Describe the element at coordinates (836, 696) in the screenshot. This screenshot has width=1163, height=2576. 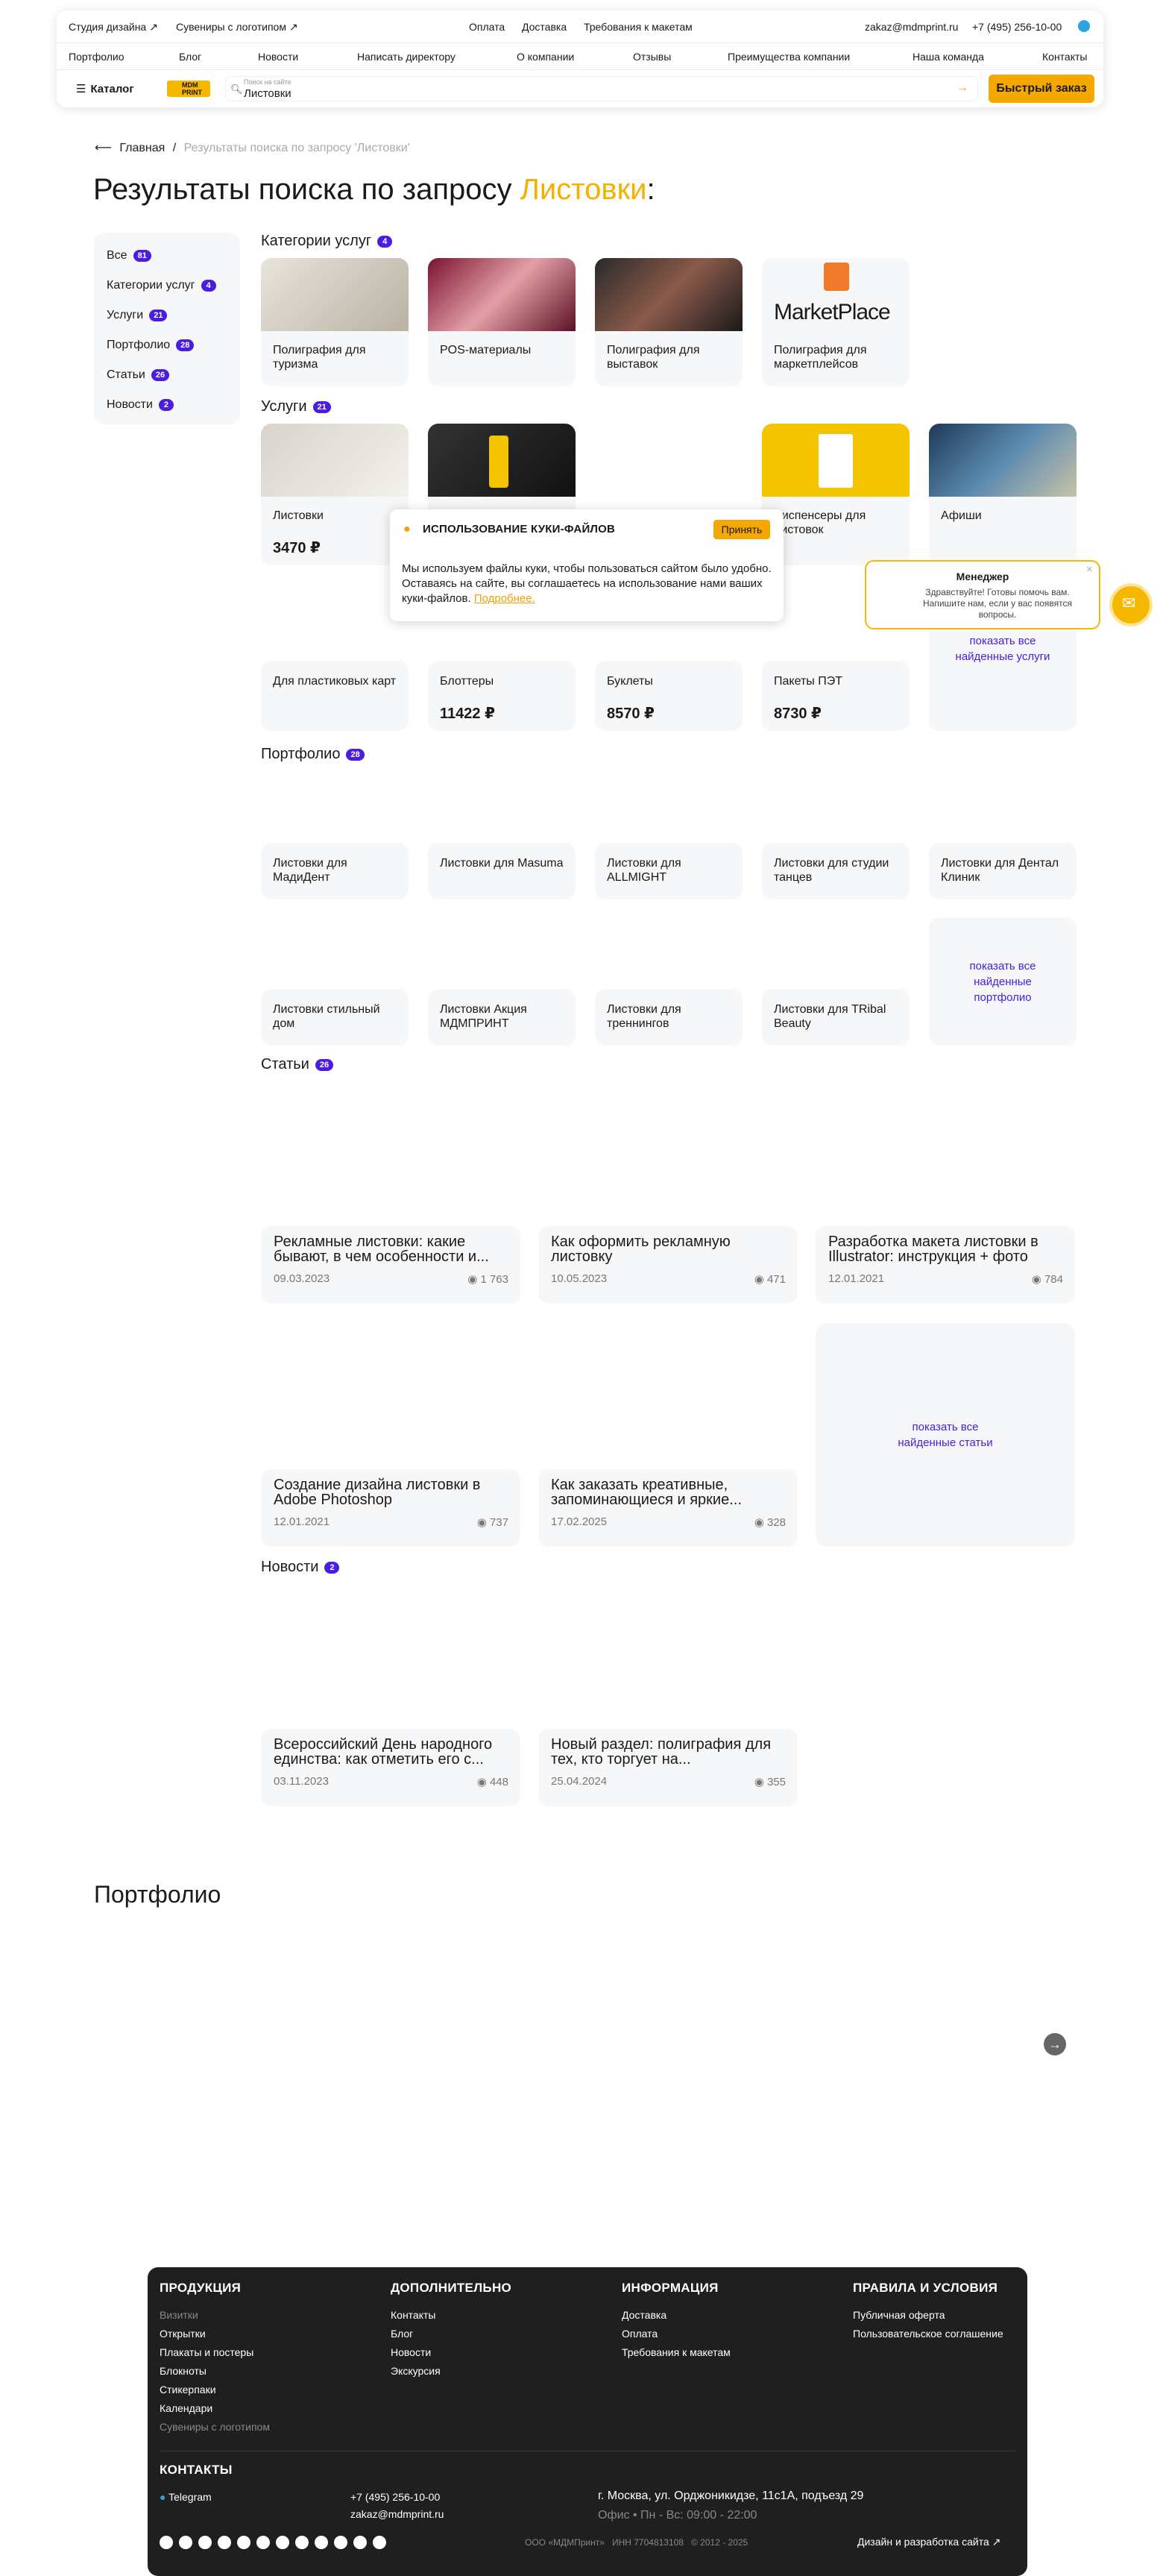
I see `service-card: Пакеты ПЭТ 8730 ₽` at that location.